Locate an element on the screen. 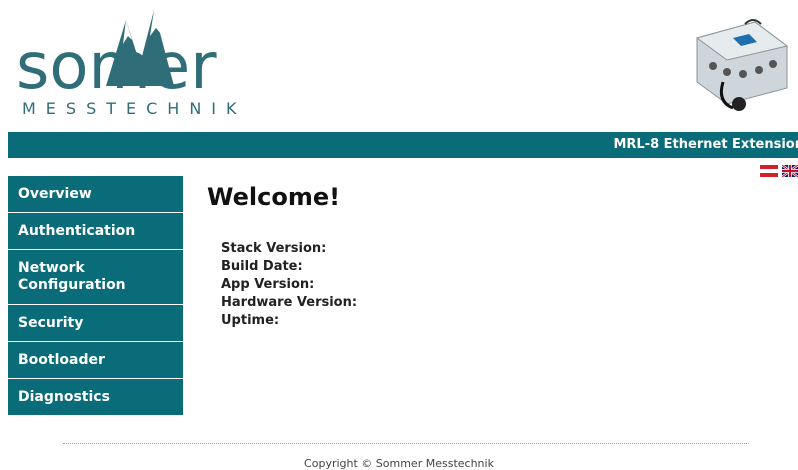  nav-item-network-configuration: Network Configuration is located at coordinates (95, 277).